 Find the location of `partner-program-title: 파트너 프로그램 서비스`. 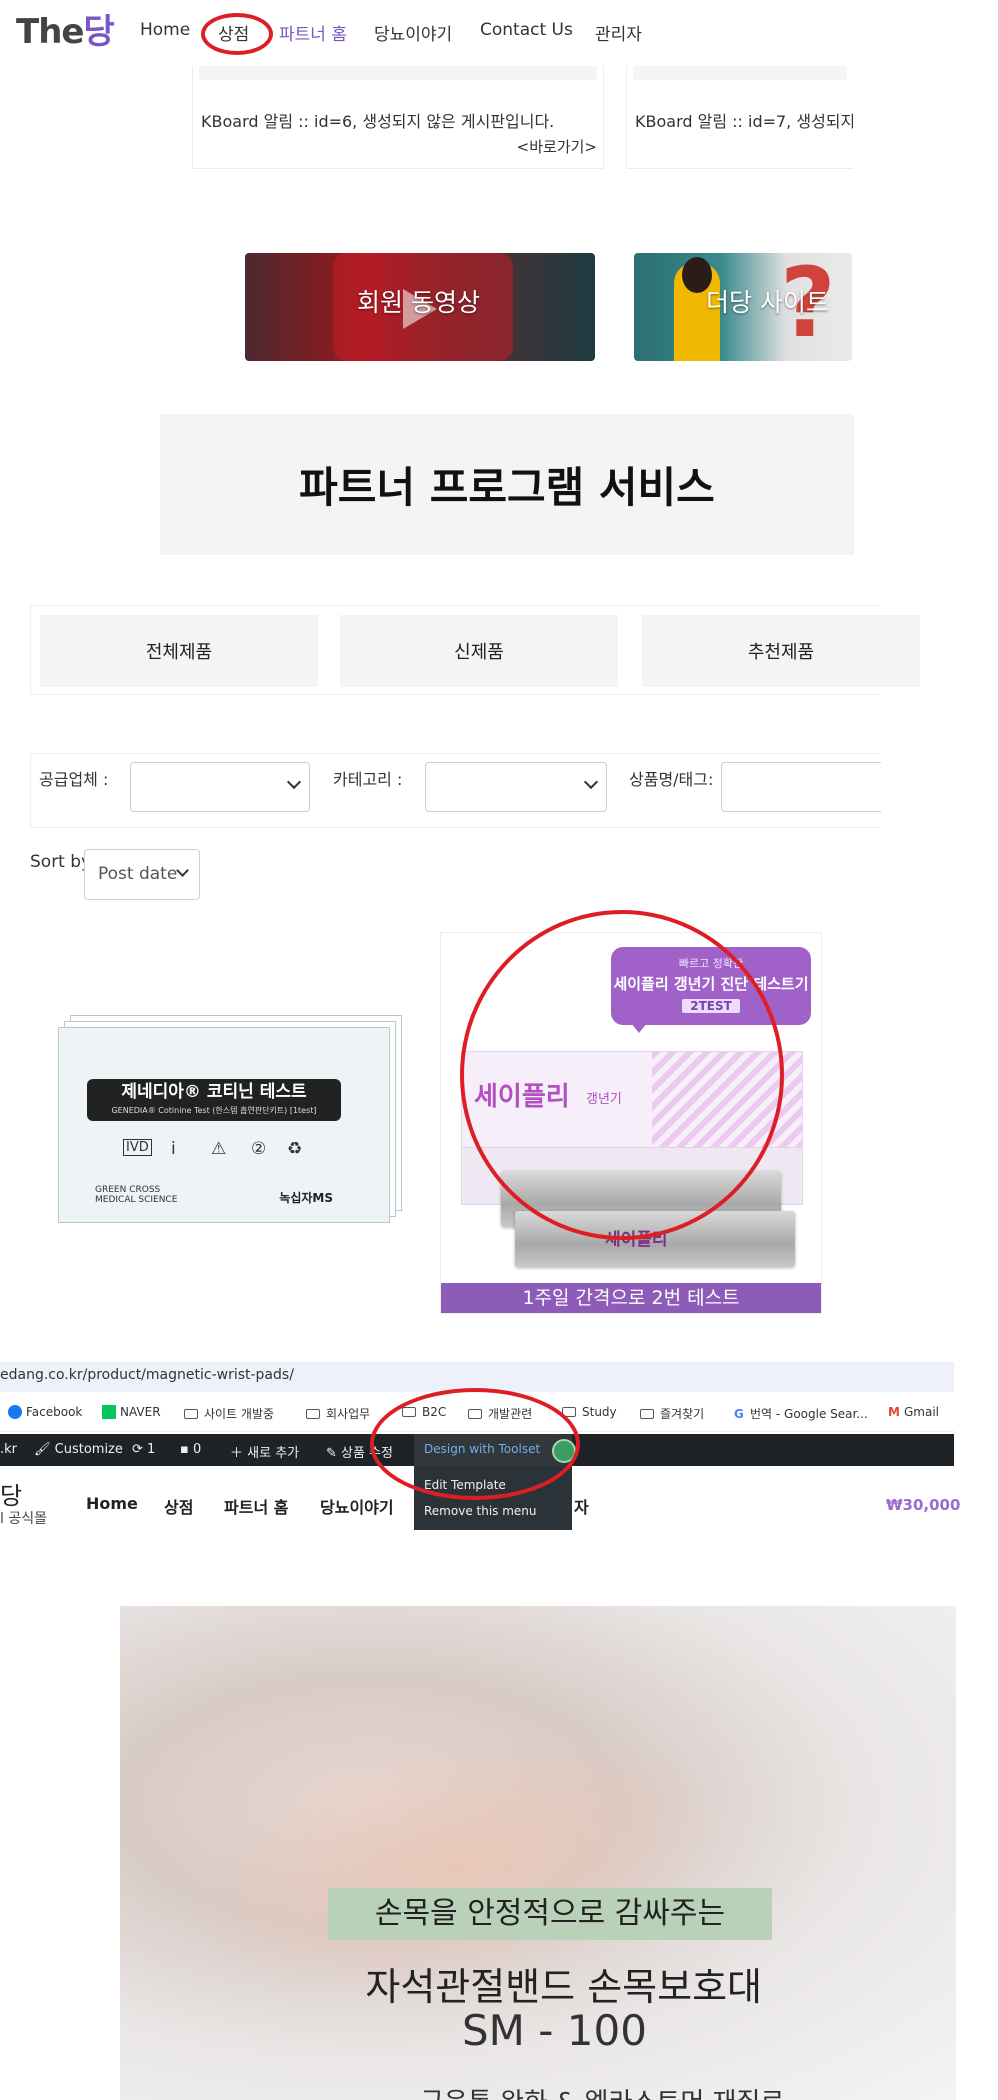

partner-program-title: 파트너 프로그램 서비스 is located at coordinates (507, 487).